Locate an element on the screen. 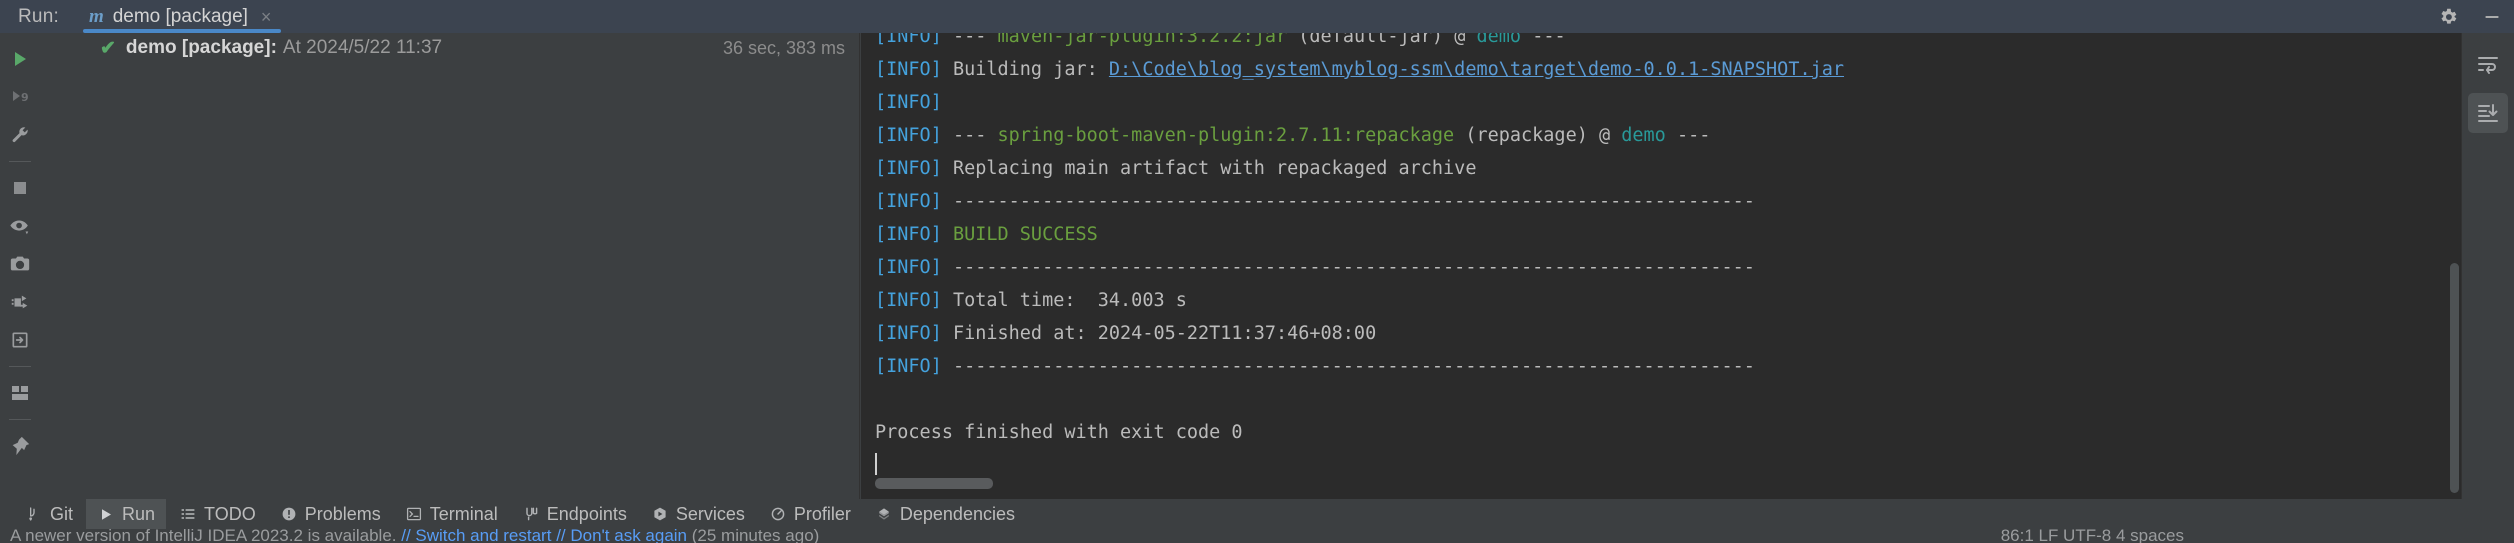 The width and height of the screenshot is (2514, 543). sidebar-item-label: Profiler is located at coordinates (822, 513).